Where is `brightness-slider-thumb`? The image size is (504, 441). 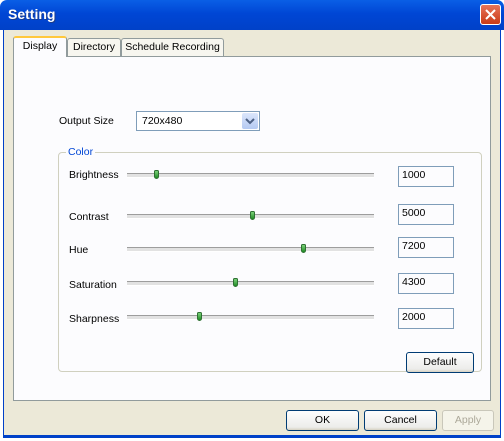
brightness-slider-thumb is located at coordinates (156, 174).